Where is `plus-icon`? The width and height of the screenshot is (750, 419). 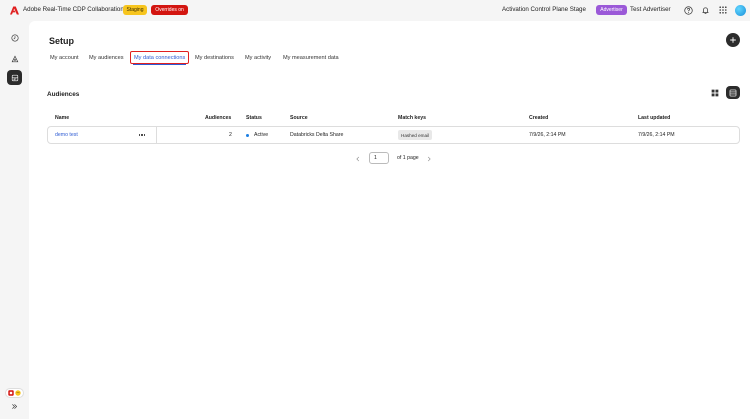
plus-icon is located at coordinates (733, 40).